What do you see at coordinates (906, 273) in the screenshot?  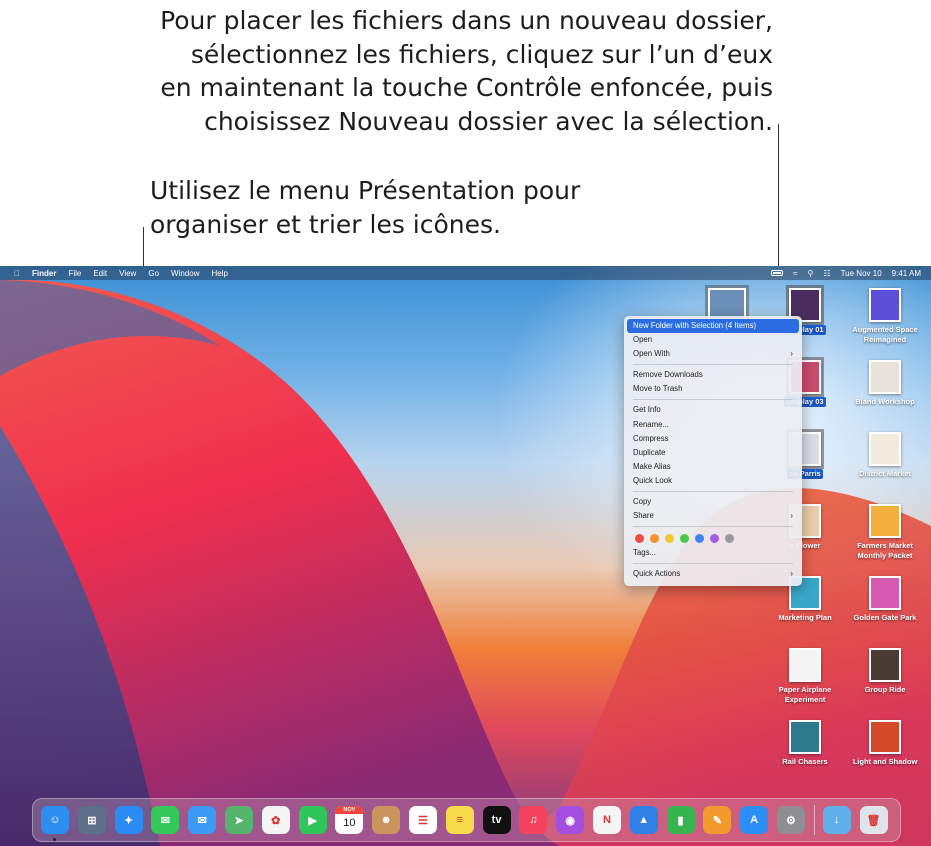 I see `menu-time: 9:41 AM` at bounding box center [906, 273].